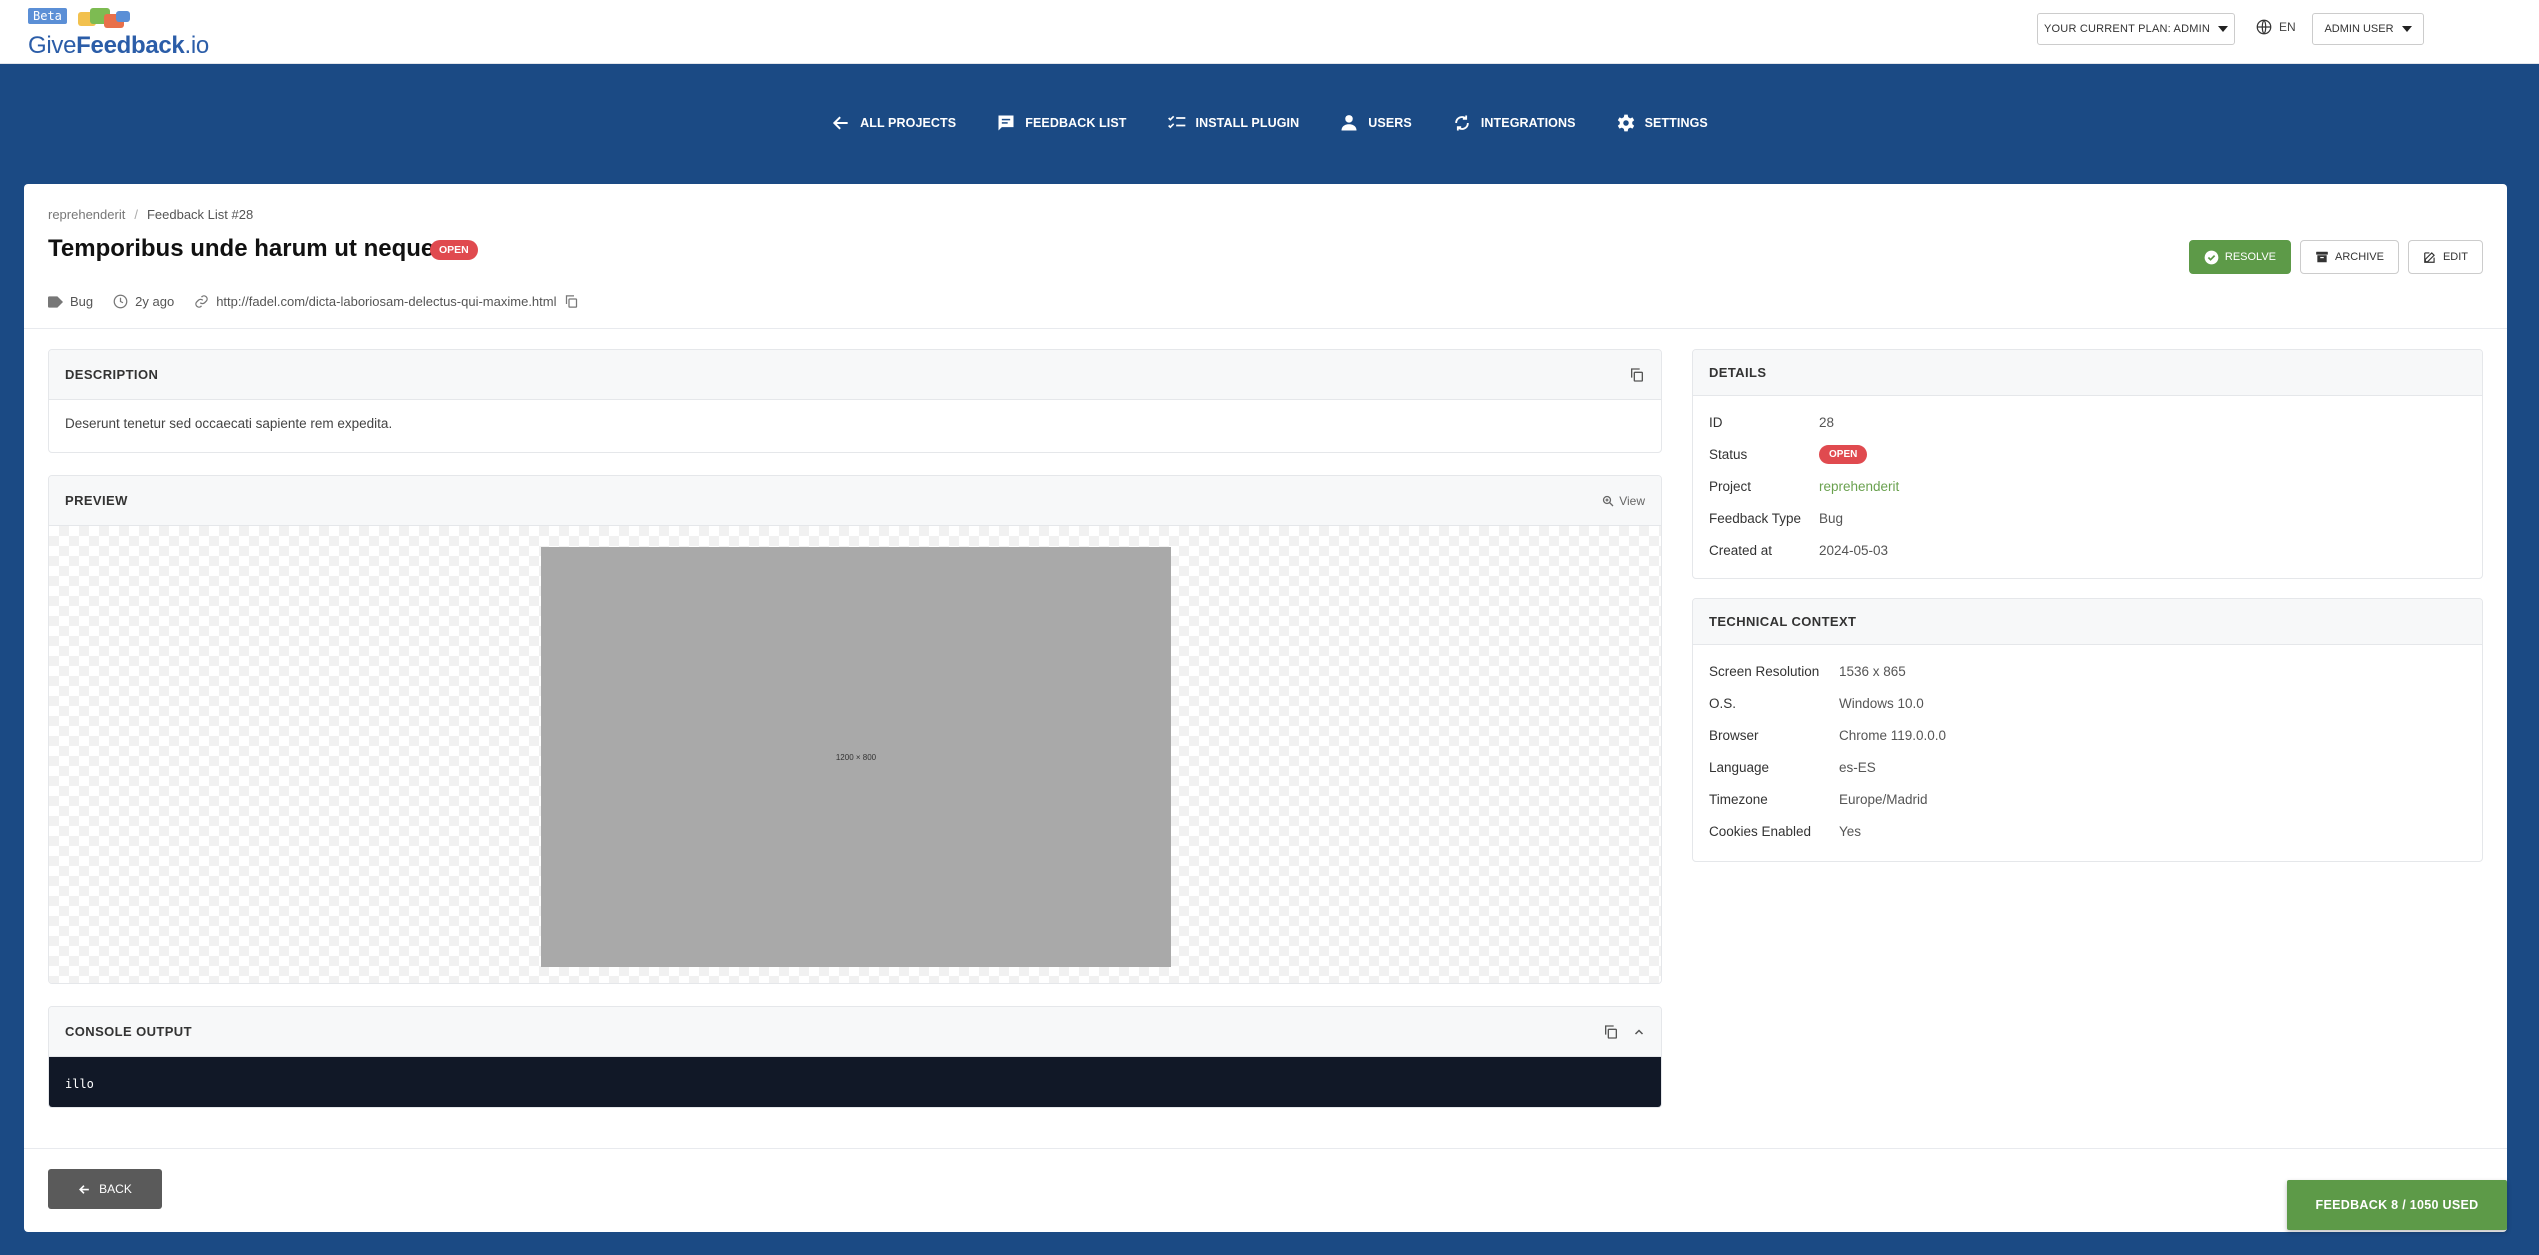 The width and height of the screenshot is (2539, 1255). I want to click on language-label: EN, so click(2287, 27).